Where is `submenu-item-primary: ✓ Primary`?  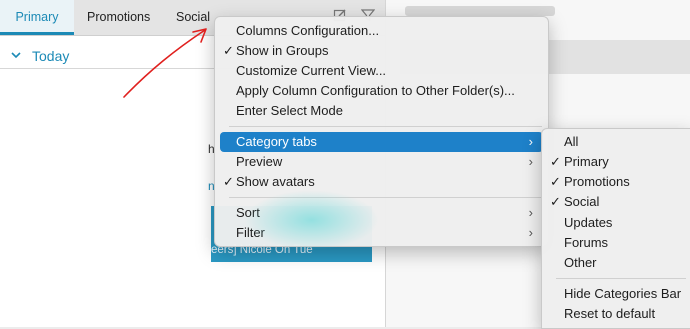
submenu-item-primary: ✓ Primary is located at coordinates (618, 162).